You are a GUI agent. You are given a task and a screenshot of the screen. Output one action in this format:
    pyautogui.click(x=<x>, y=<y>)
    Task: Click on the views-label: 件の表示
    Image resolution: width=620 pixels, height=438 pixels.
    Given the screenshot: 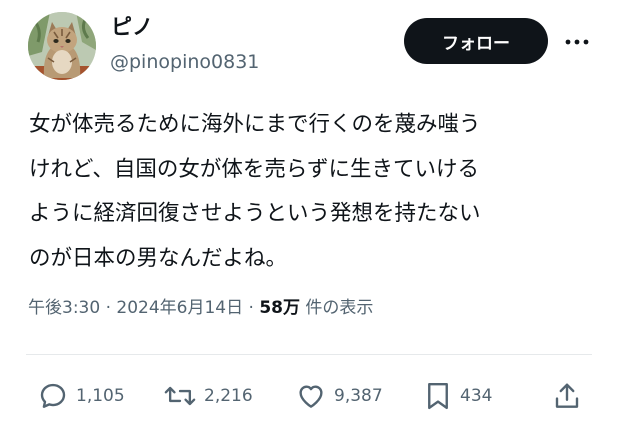 What is the action you would take?
    pyautogui.click(x=339, y=308)
    